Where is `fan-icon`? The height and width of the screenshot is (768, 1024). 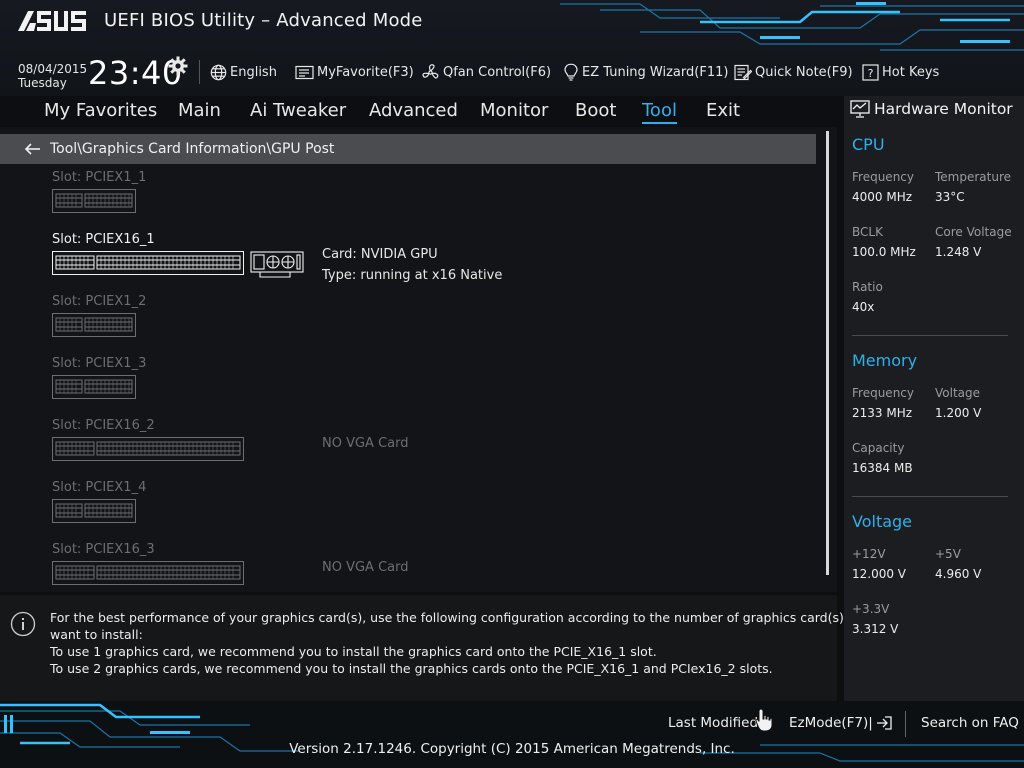 fan-icon is located at coordinates (430, 71).